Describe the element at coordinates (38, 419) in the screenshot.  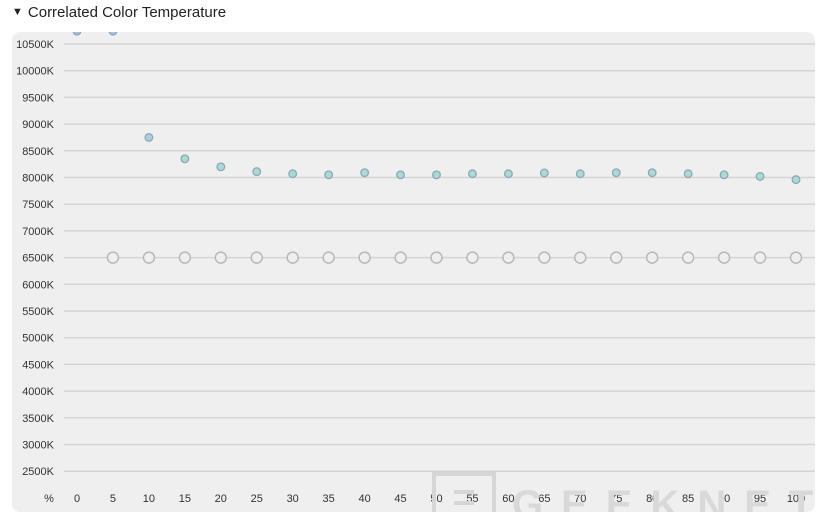
I see `y-tick-label: 3500K` at that location.